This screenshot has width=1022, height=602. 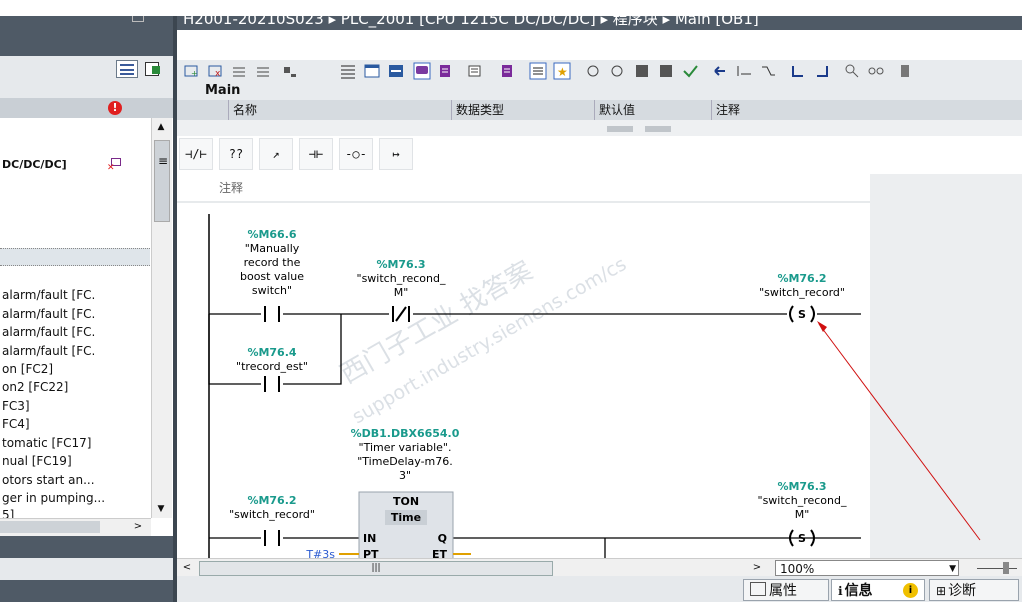 I want to click on nc-contact-button: ⊣/⊢, so click(x=196, y=154).